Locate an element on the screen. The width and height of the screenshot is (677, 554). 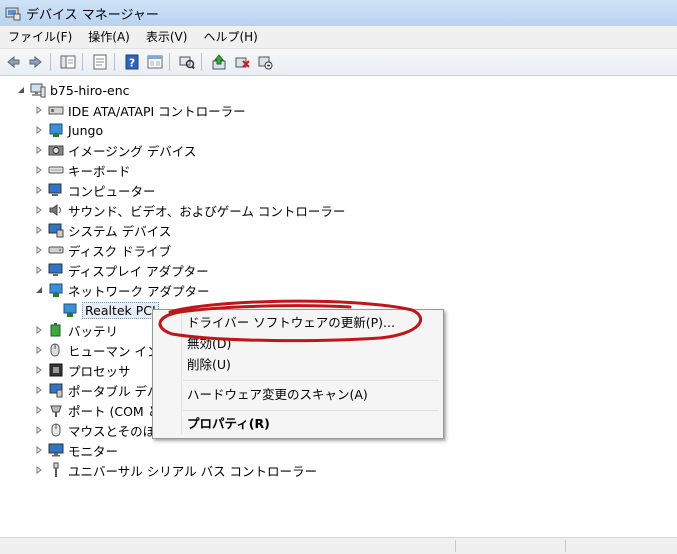
title-bar: デバイス マネージャー is located at coordinates (338, 13).